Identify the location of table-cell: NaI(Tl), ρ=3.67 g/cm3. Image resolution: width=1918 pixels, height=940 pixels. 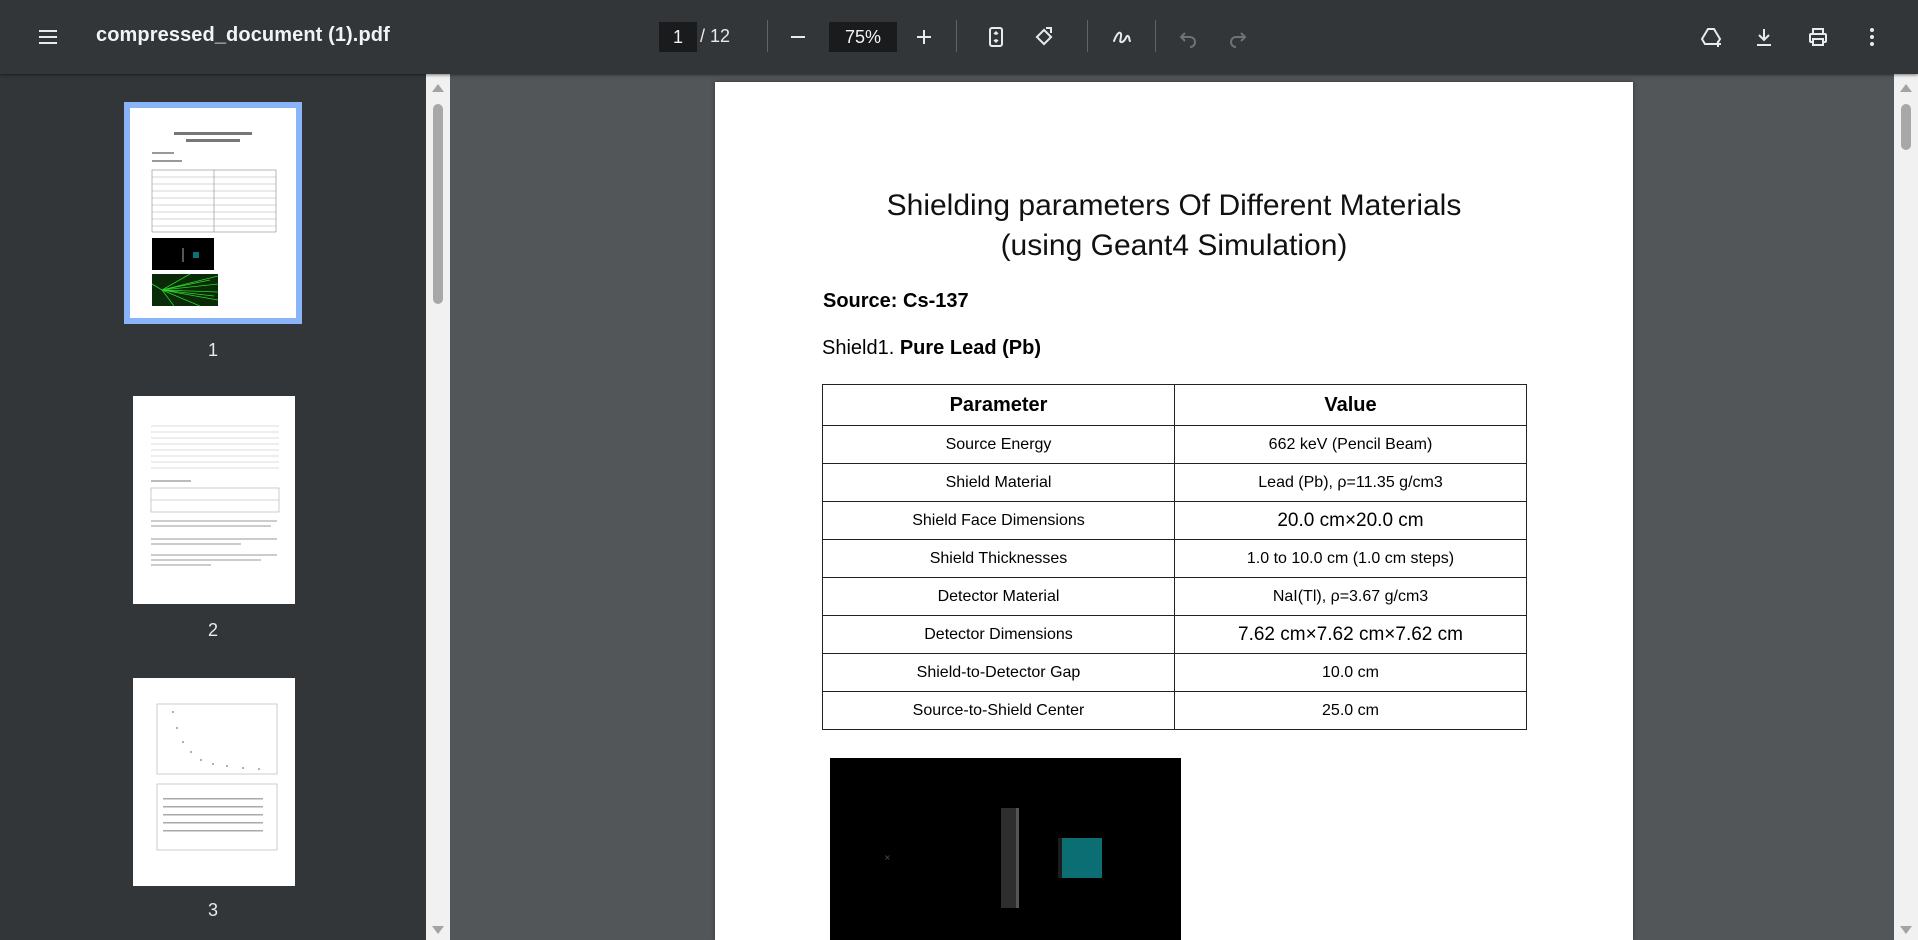
(1350, 596).